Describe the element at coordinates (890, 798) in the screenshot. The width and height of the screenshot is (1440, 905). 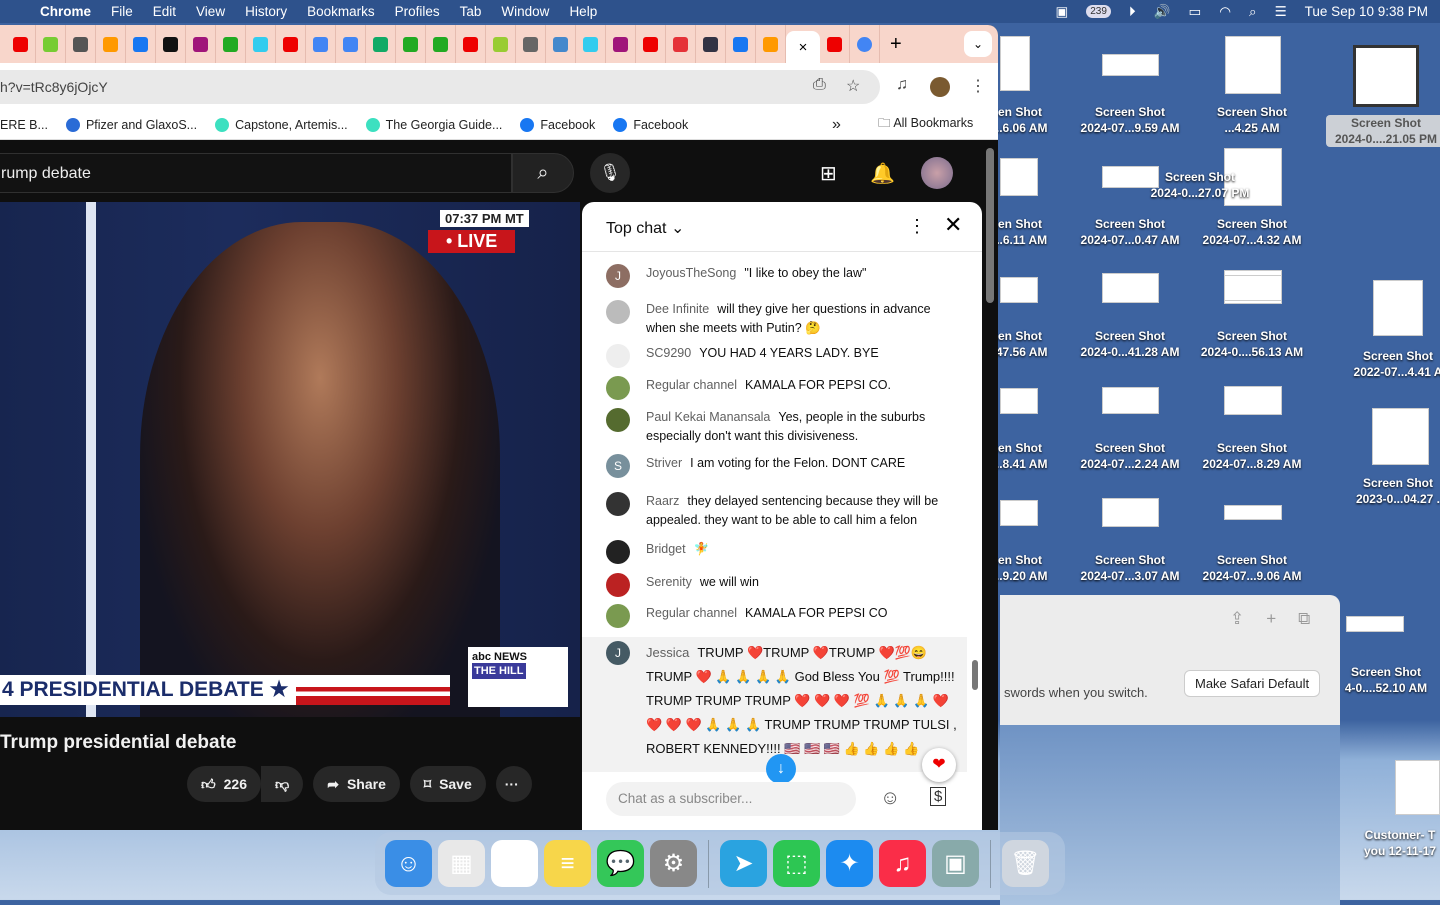
I see `emoji-icon: ☺` at that location.